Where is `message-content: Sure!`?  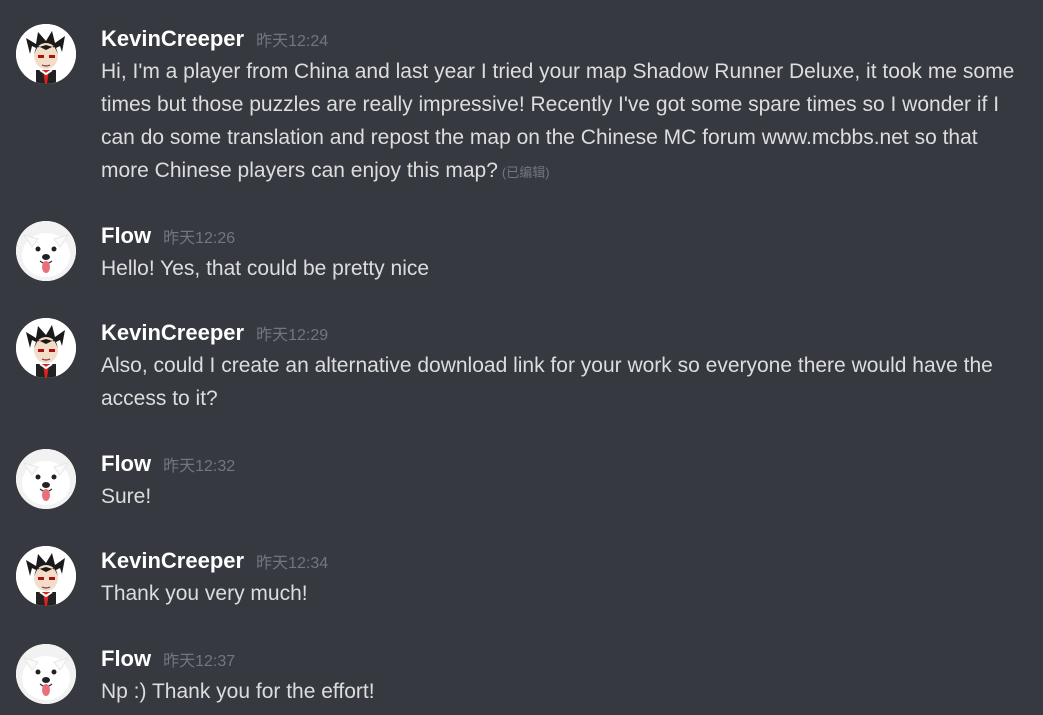 message-content: Sure! is located at coordinates (566, 496).